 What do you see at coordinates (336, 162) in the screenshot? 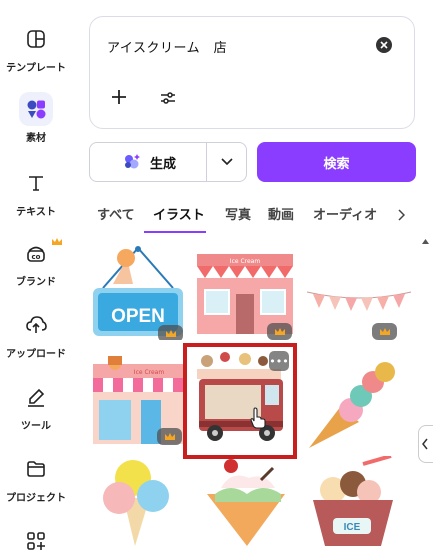
I see `search-button: 検索` at bounding box center [336, 162].